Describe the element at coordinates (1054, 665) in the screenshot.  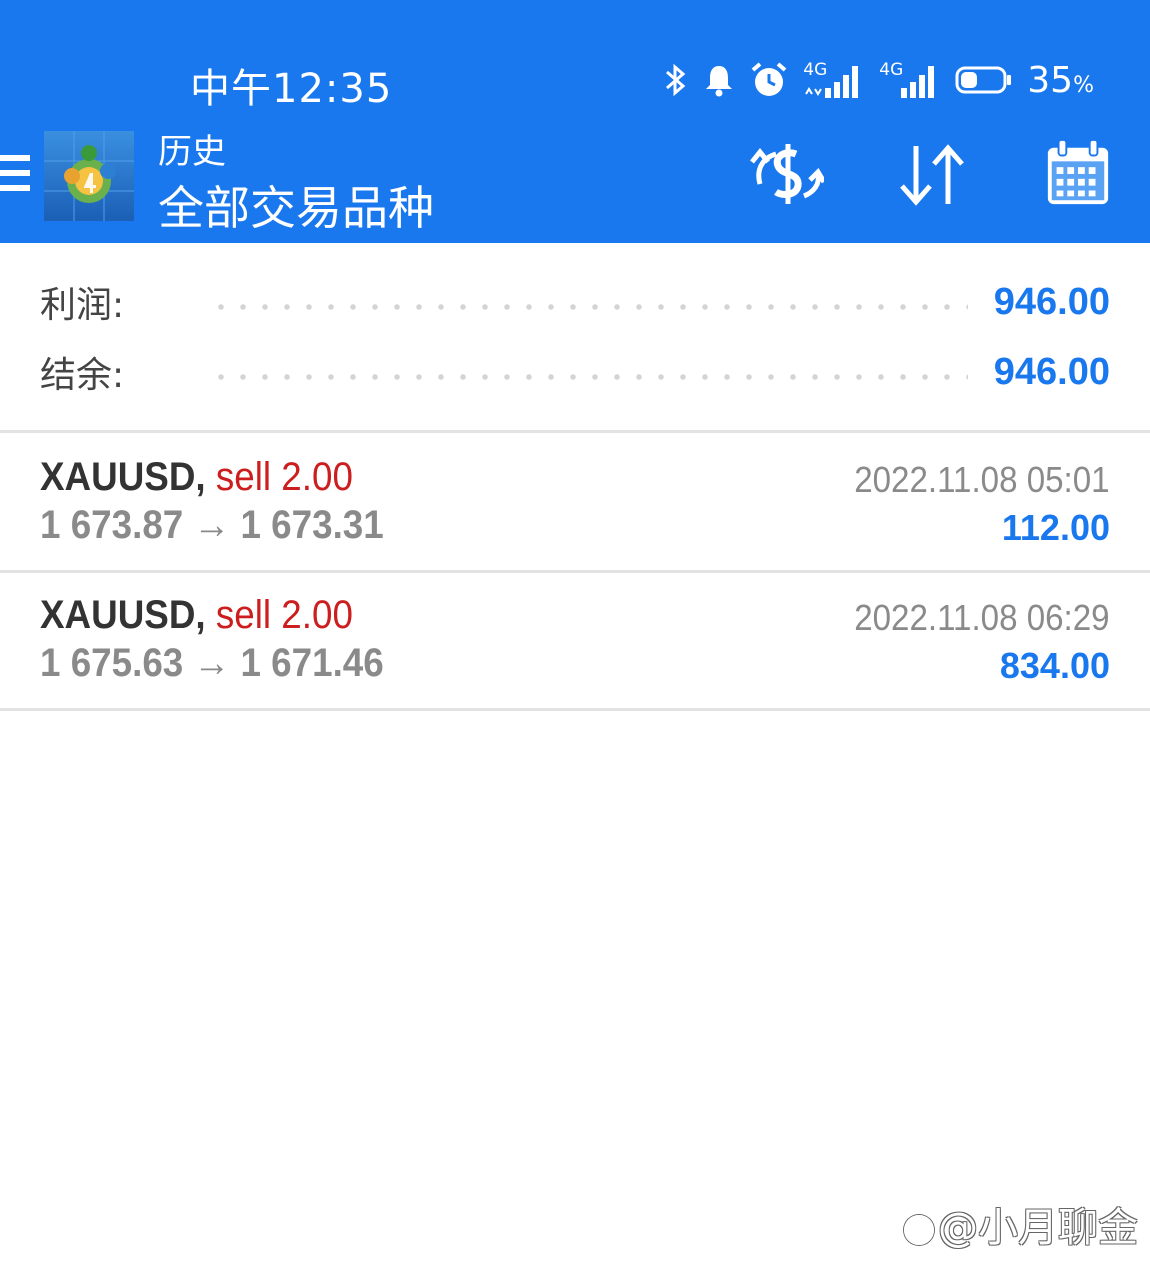
I see `trade-profit: 834.00` at that location.